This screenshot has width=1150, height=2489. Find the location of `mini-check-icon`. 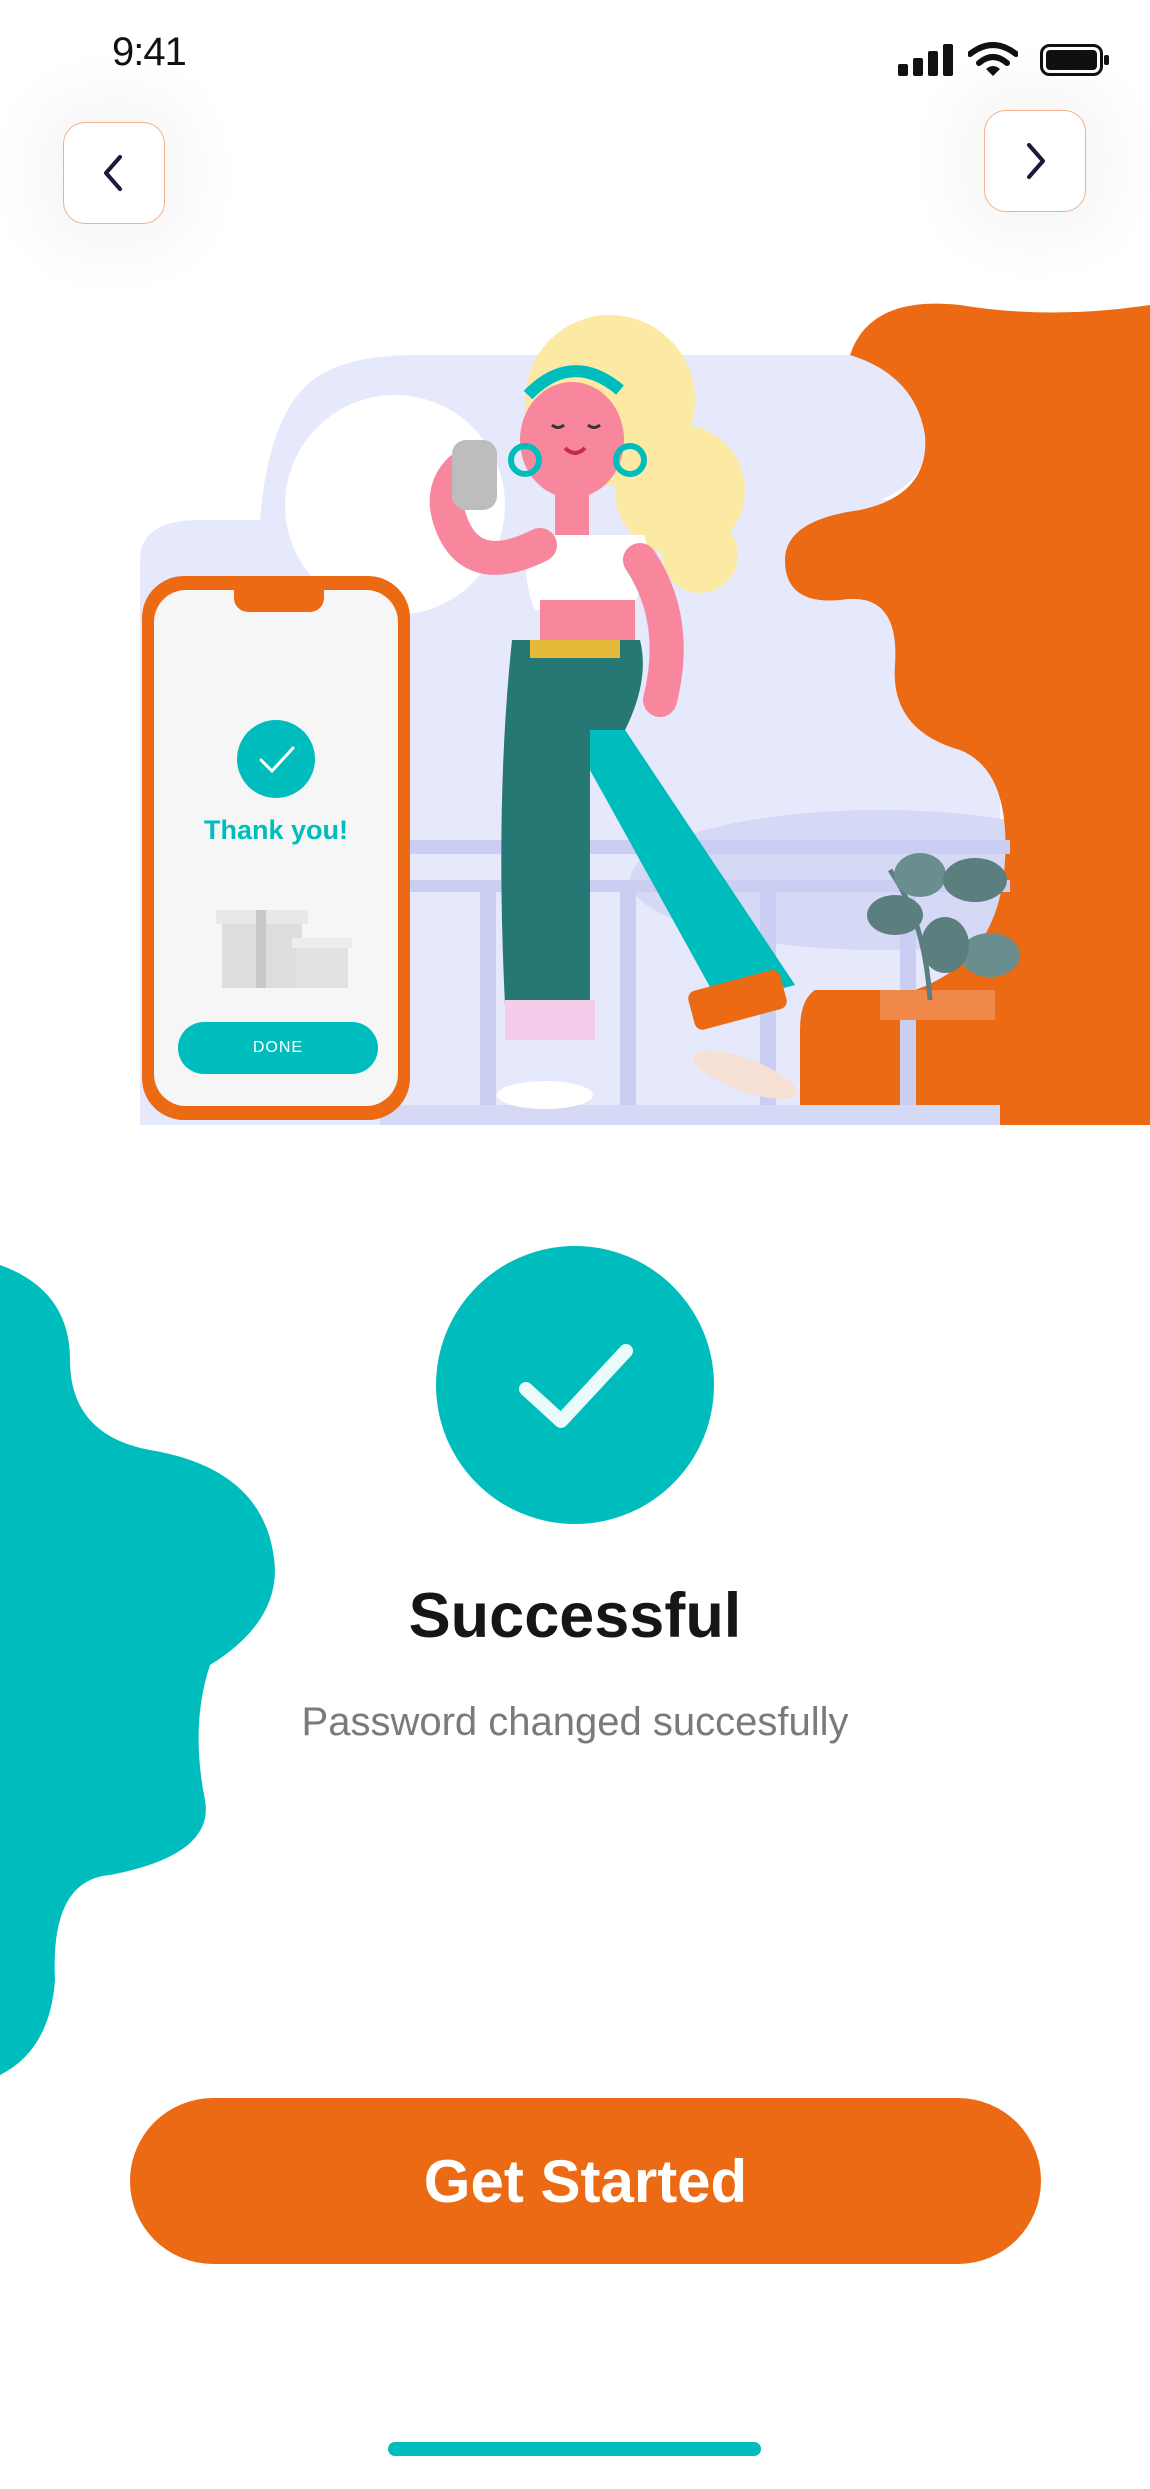

mini-check-icon is located at coordinates (277, 760).